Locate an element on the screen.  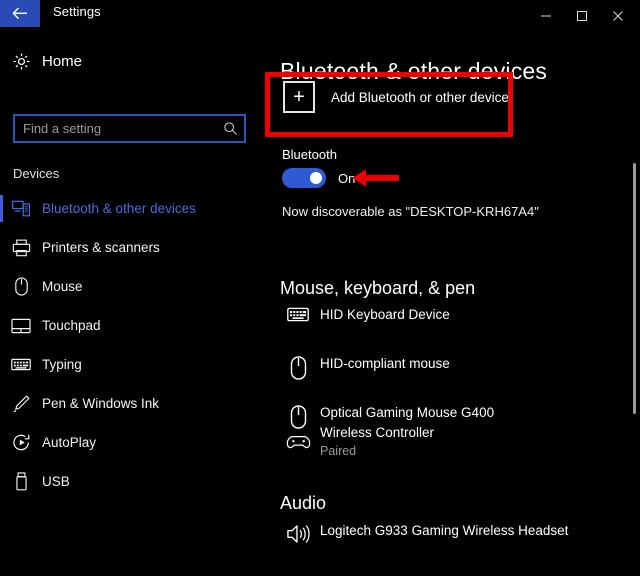
device-text: HID Keyboard Device is located at coordinates (385, 315).